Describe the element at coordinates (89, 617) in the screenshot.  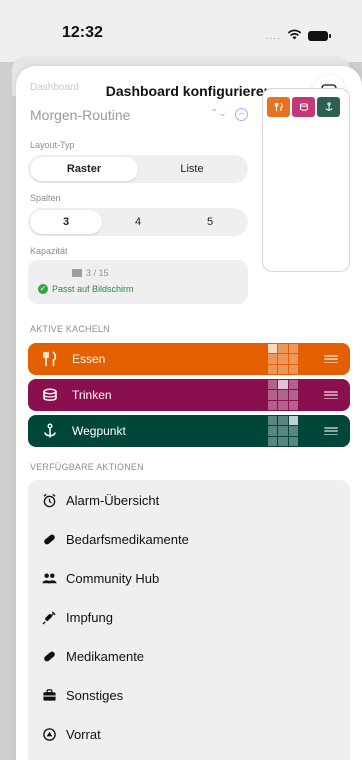
I see `action-label: Impfung` at that location.